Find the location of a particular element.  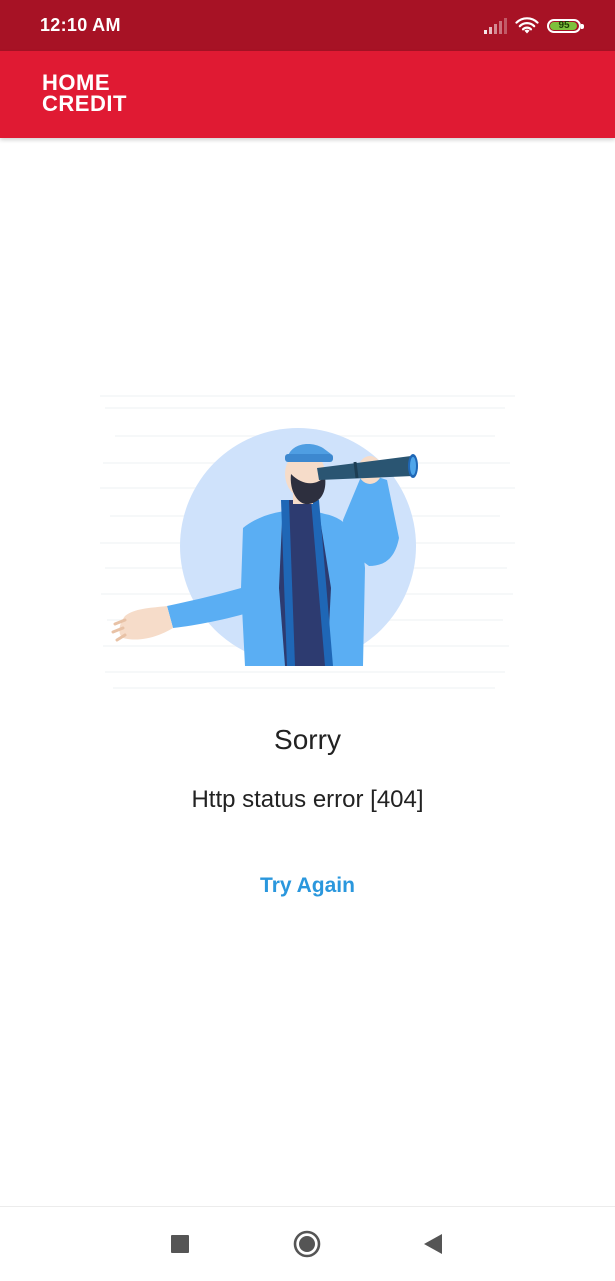

battery-level: 95 is located at coordinates (564, 25).